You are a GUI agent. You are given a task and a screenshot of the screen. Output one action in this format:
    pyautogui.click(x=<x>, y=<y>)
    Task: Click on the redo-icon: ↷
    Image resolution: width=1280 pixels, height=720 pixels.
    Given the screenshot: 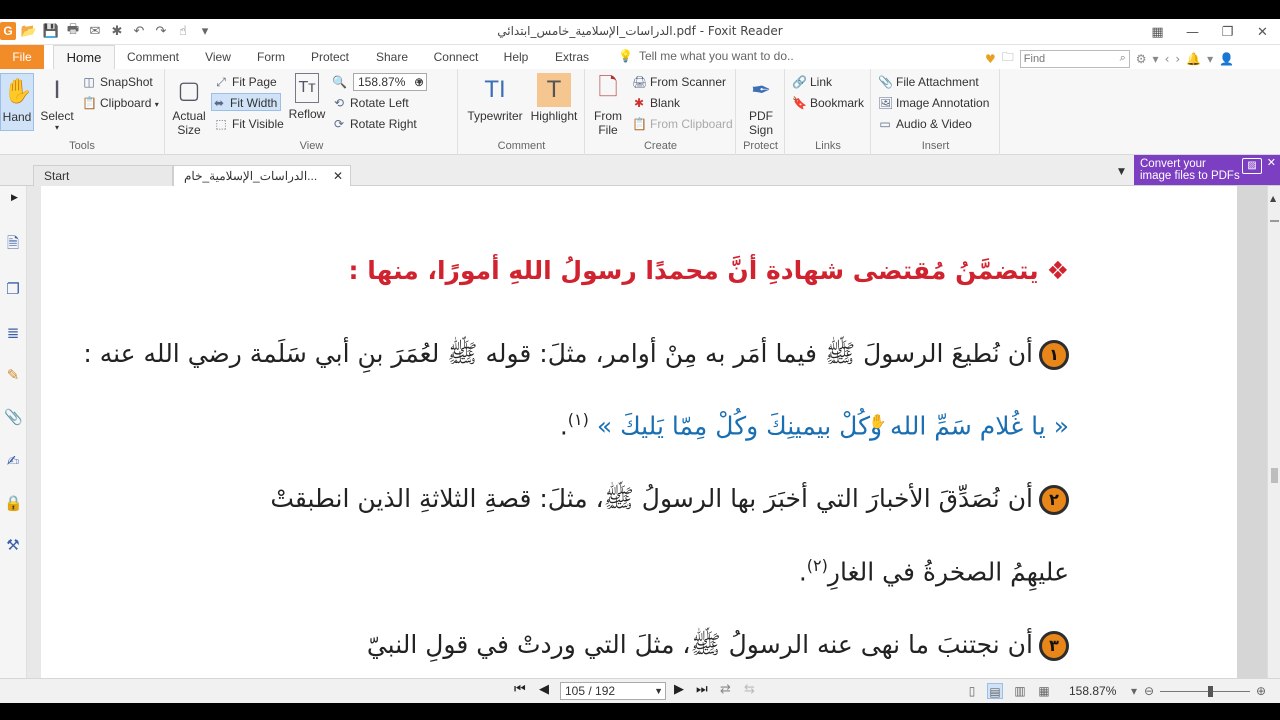 What is the action you would take?
    pyautogui.click(x=161, y=31)
    